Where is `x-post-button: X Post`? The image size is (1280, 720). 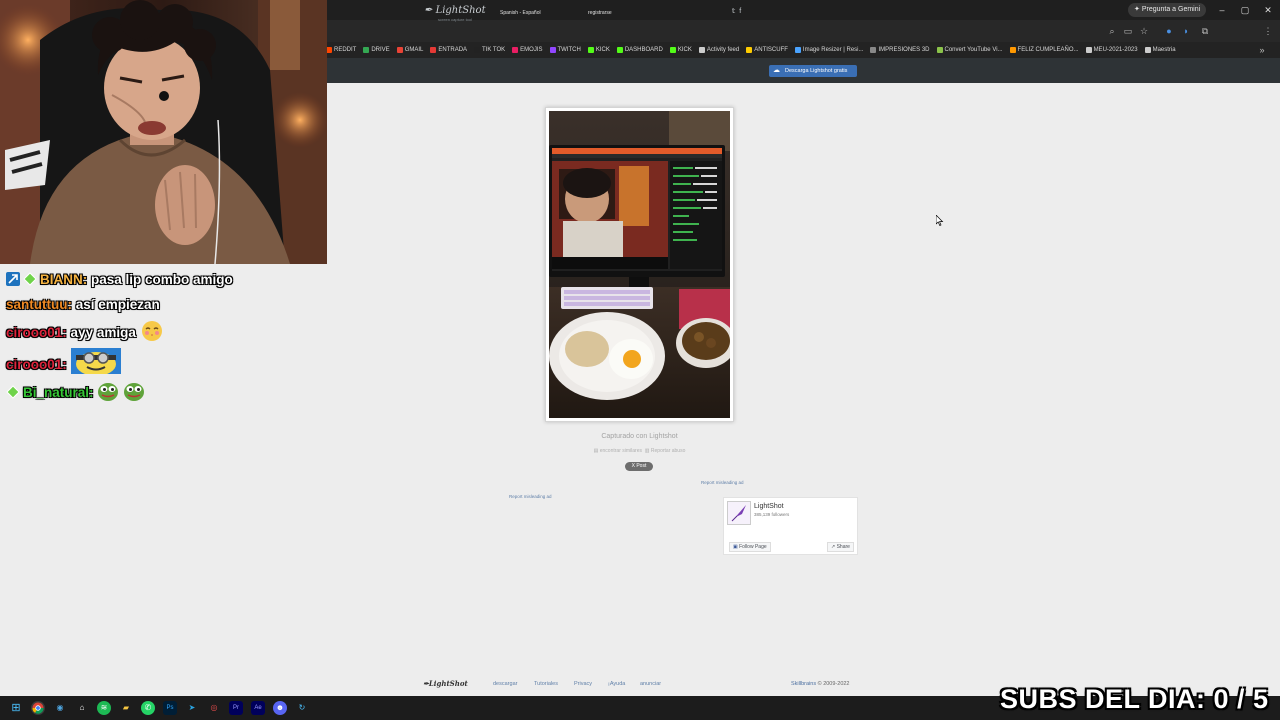 x-post-button: X Post is located at coordinates (639, 466).